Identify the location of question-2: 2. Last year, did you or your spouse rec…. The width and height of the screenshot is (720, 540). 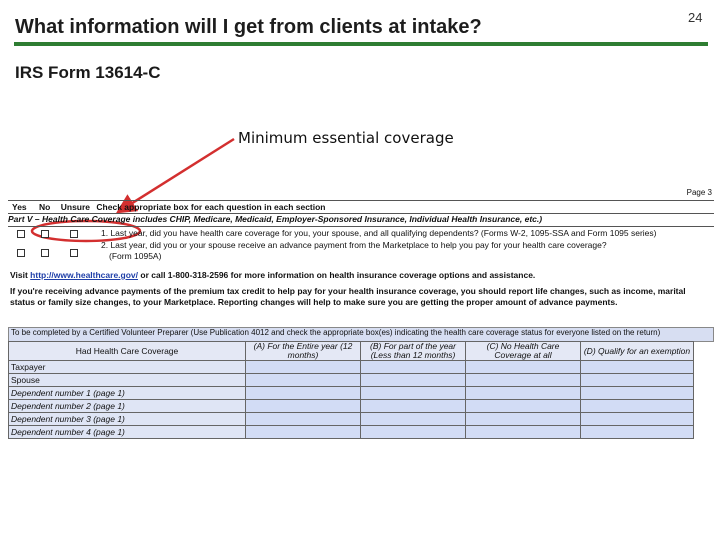
(354, 245).